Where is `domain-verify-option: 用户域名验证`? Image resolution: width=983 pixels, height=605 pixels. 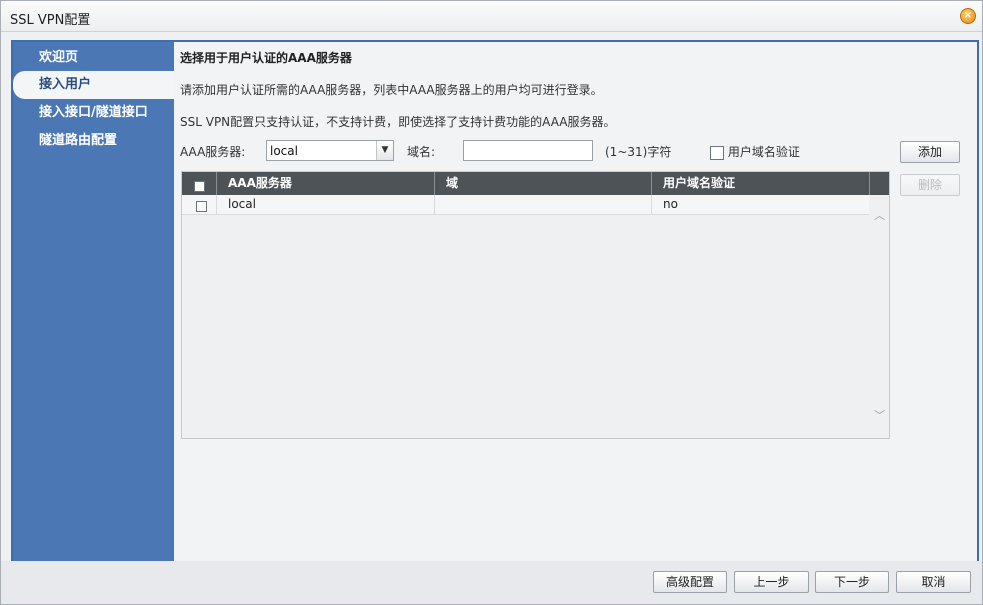 domain-verify-option: 用户域名验证 is located at coordinates (755, 151).